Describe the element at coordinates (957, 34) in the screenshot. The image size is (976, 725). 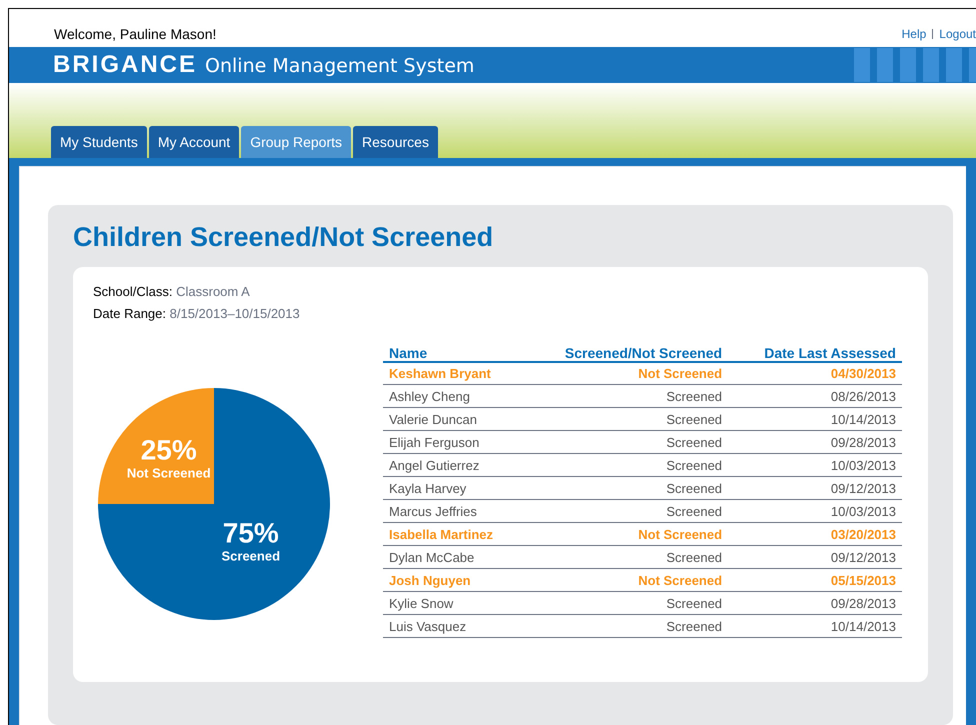
I see `header-link: Logout` at that location.